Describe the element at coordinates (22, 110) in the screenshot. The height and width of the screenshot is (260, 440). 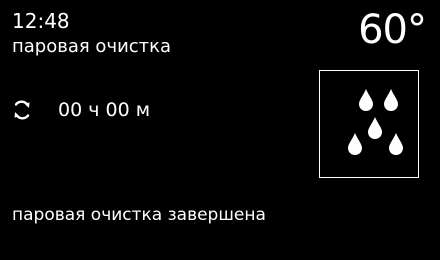
I see `cycle-arrows-icon` at that location.